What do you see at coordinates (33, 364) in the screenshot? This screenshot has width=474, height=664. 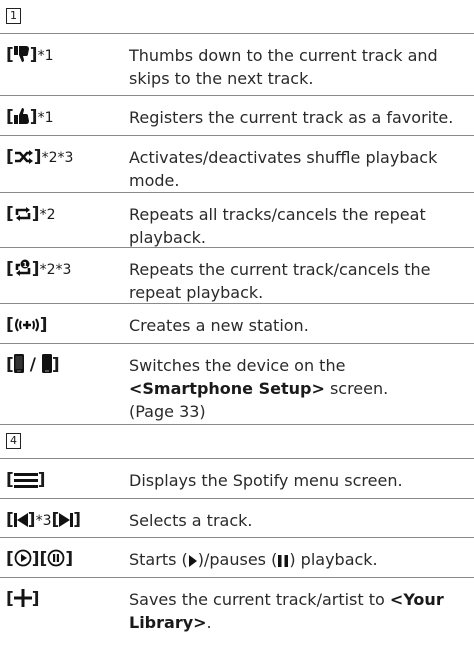 I see `key-label: [ / ]` at bounding box center [33, 364].